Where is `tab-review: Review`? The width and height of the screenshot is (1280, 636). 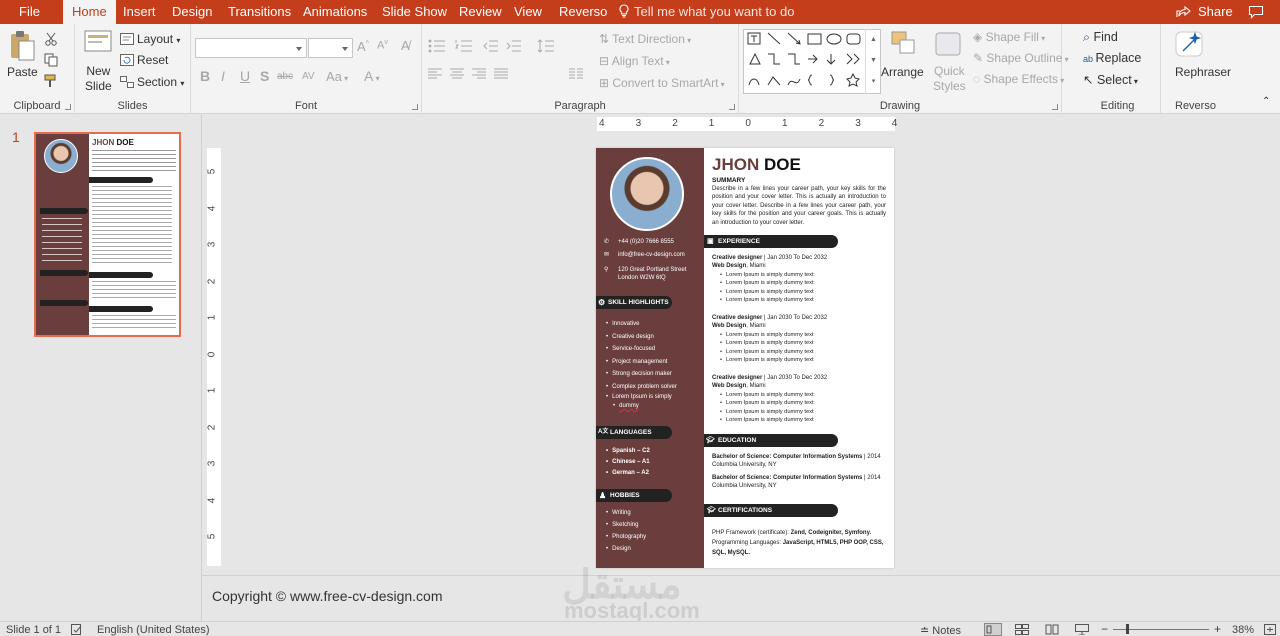 tab-review: Review is located at coordinates (480, 12).